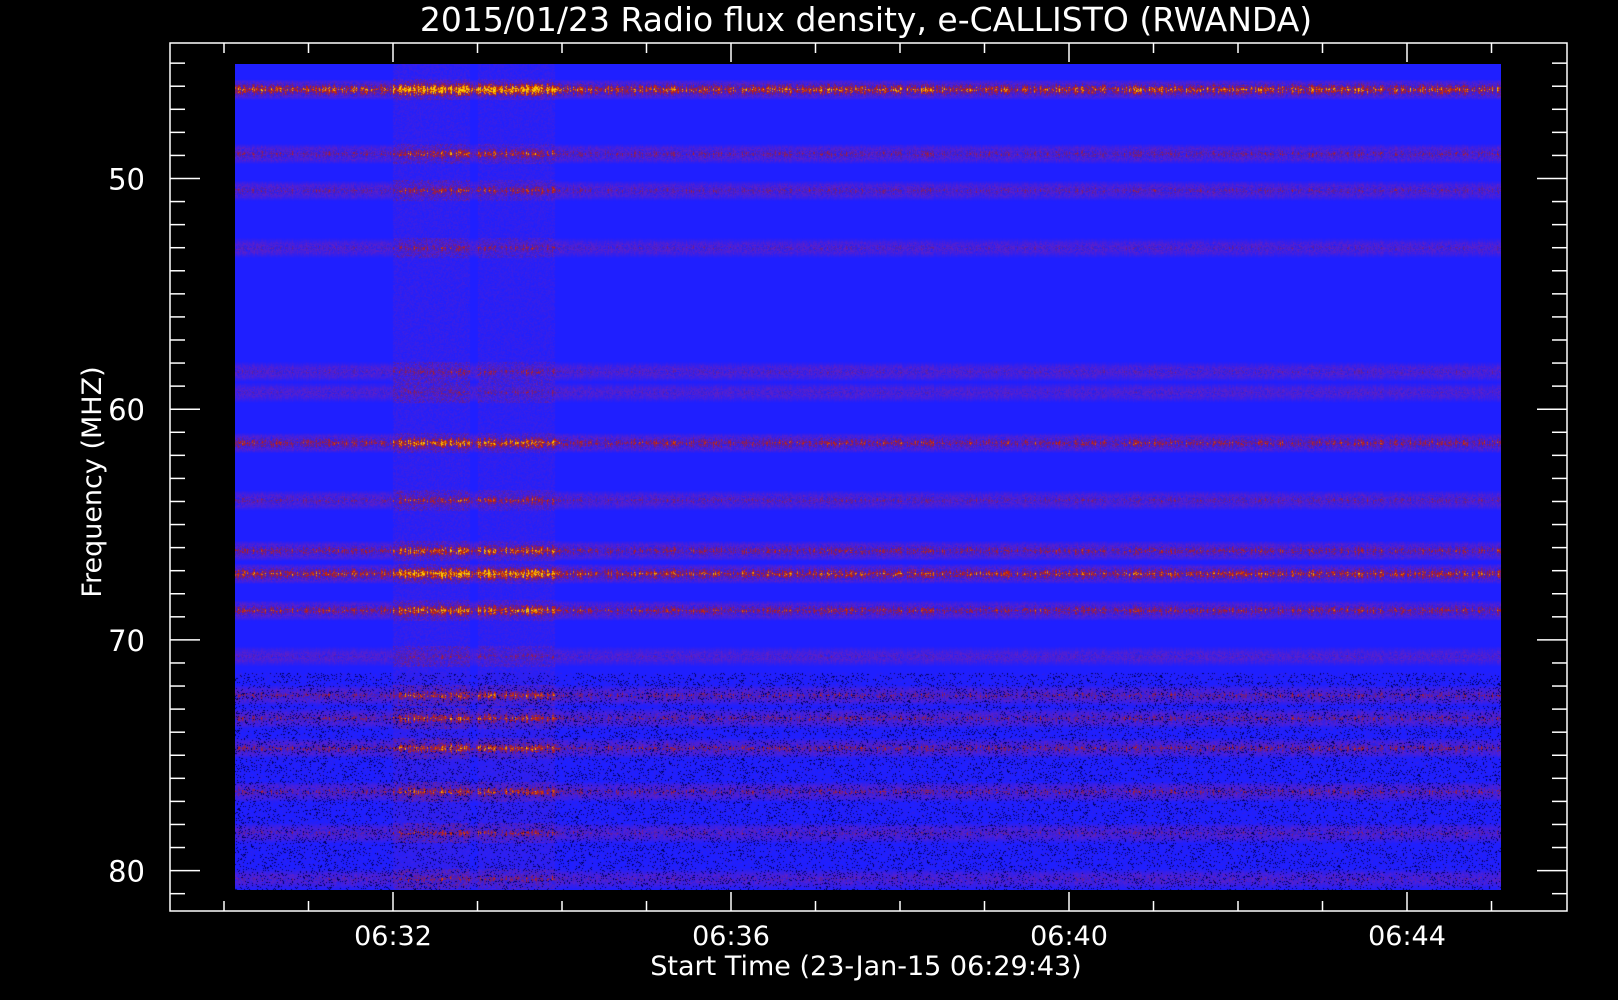 Image resolution: width=1618 pixels, height=1000 pixels. Describe the element at coordinates (731, 936) in the screenshot. I see `x-tick-label: 06:36` at that location.